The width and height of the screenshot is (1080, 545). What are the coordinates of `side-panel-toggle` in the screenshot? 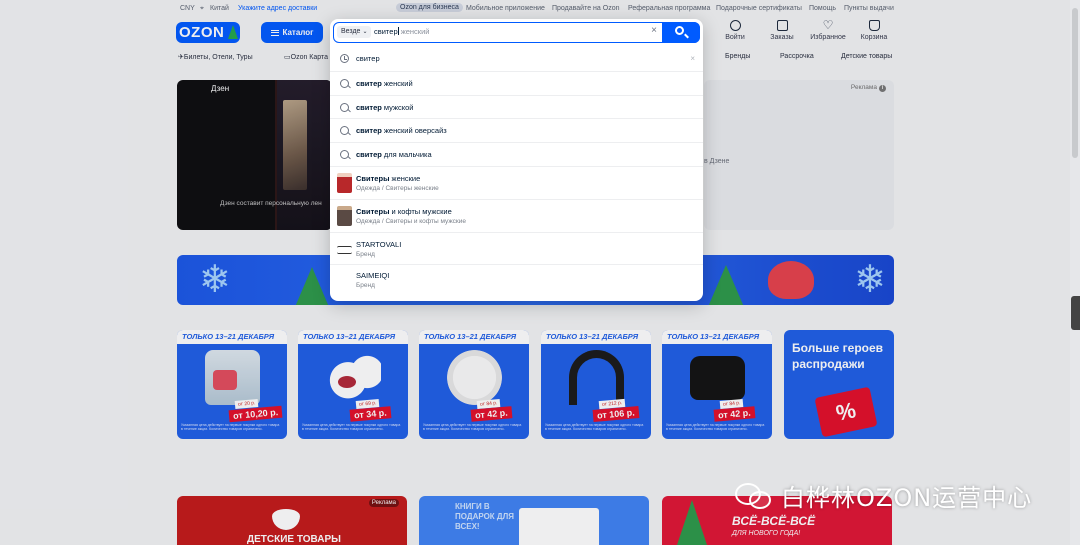 It's located at (1075, 313).